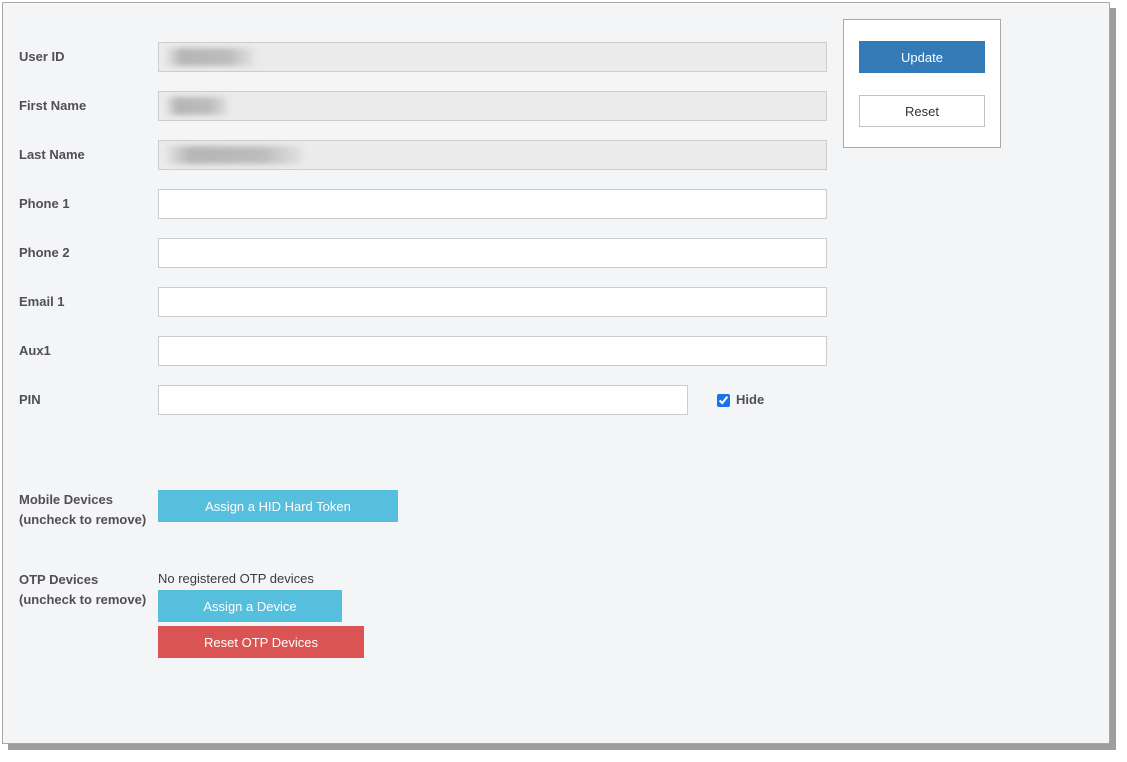 This screenshot has height=762, width=1127. I want to click on field-row: First Name, so click(418, 106).